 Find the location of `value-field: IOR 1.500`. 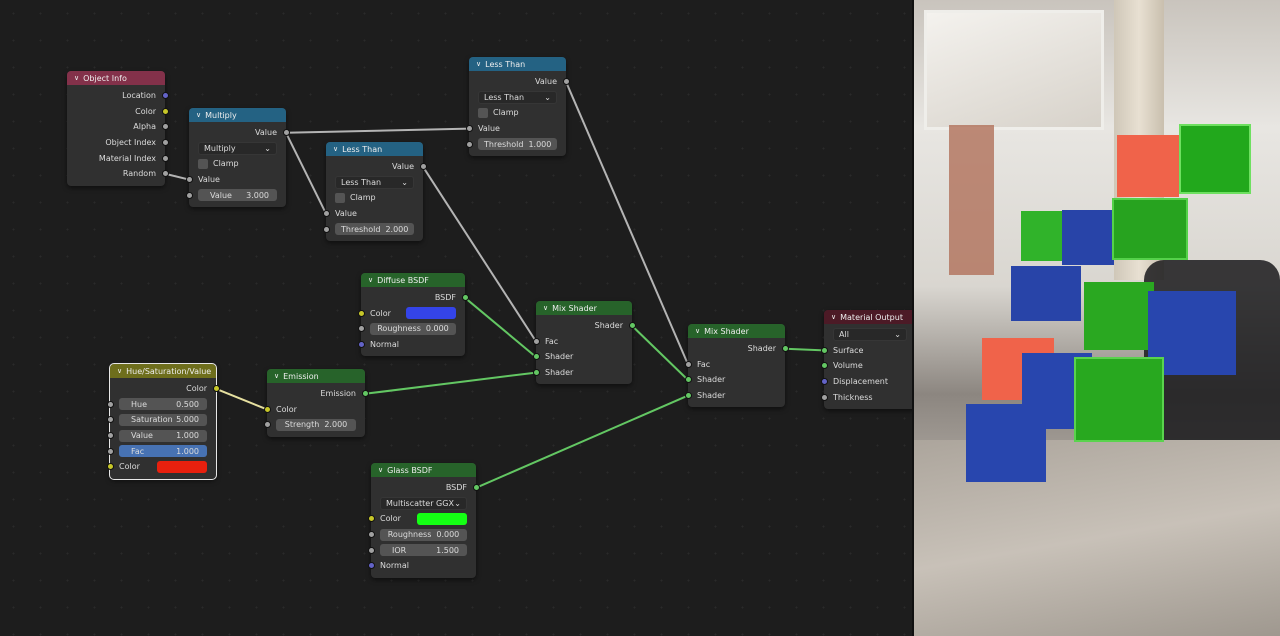

value-field: IOR 1.500 is located at coordinates (423, 550).